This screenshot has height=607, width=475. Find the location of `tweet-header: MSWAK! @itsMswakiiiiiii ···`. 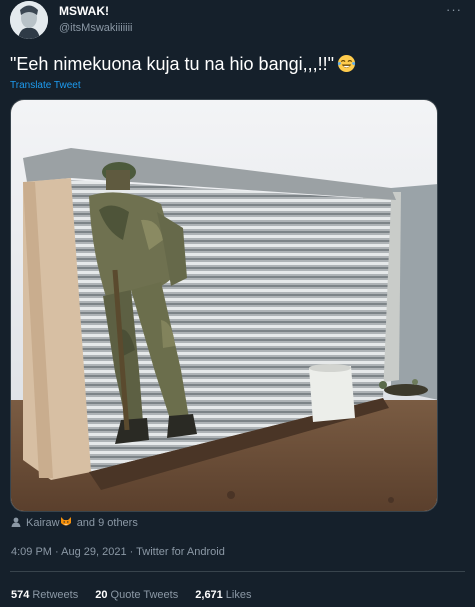

tweet-header: MSWAK! @itsMswakiiiiiii ··· is located at coordinates (237, 25).